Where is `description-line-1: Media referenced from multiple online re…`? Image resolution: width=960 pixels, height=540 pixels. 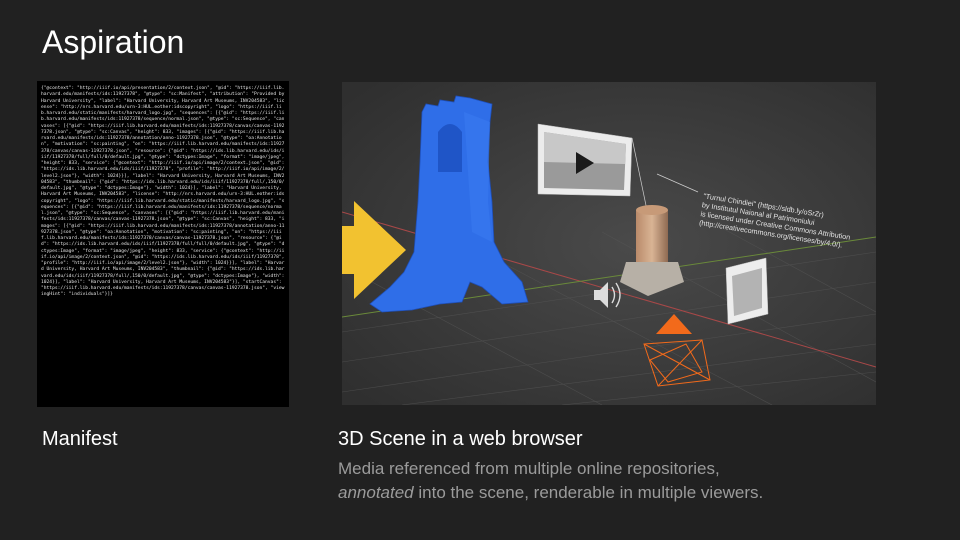
description-line-1: Media referenced from multiple online re… is located at coordinates (529, 468).